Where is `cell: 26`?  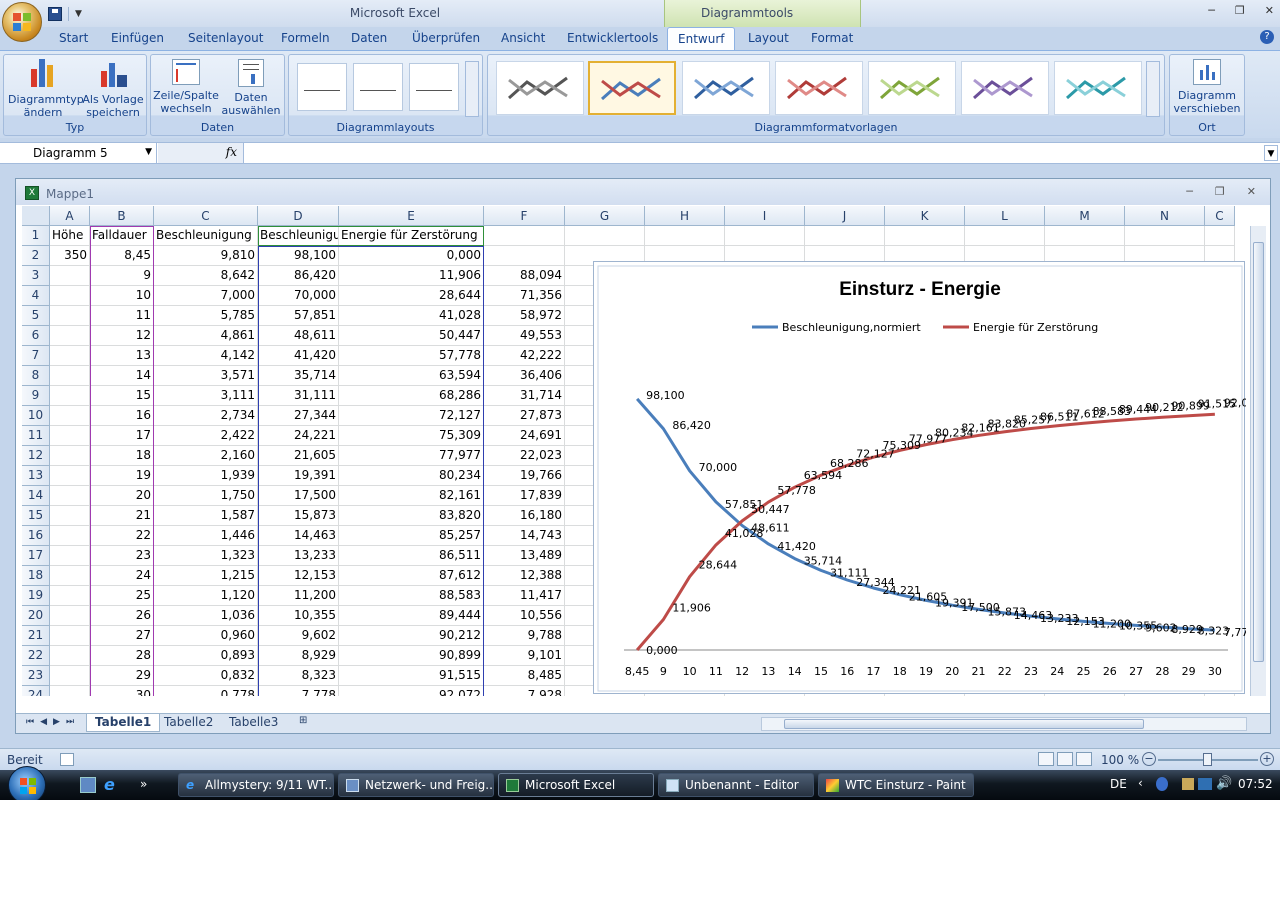 cell: 26 is located at coordinates (122, 616).